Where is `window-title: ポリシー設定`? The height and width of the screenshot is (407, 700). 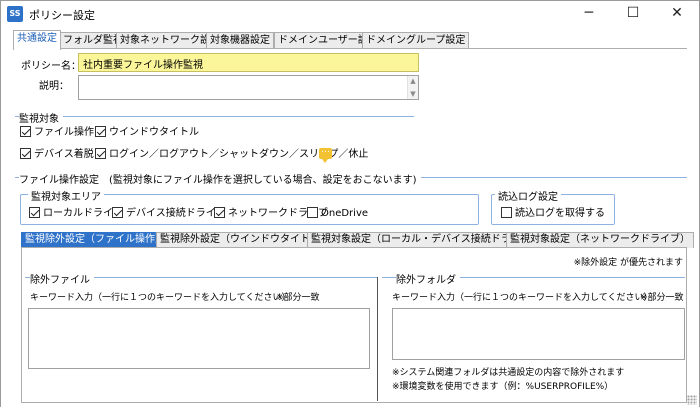 window-title: ポリシー設定 is located at coordinates (62, 15).